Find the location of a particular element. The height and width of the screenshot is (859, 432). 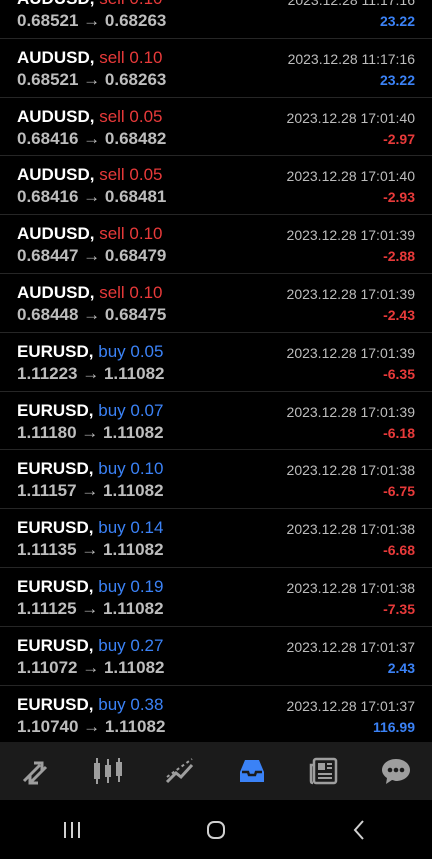

news-icon is located at coordinates (324, 771).